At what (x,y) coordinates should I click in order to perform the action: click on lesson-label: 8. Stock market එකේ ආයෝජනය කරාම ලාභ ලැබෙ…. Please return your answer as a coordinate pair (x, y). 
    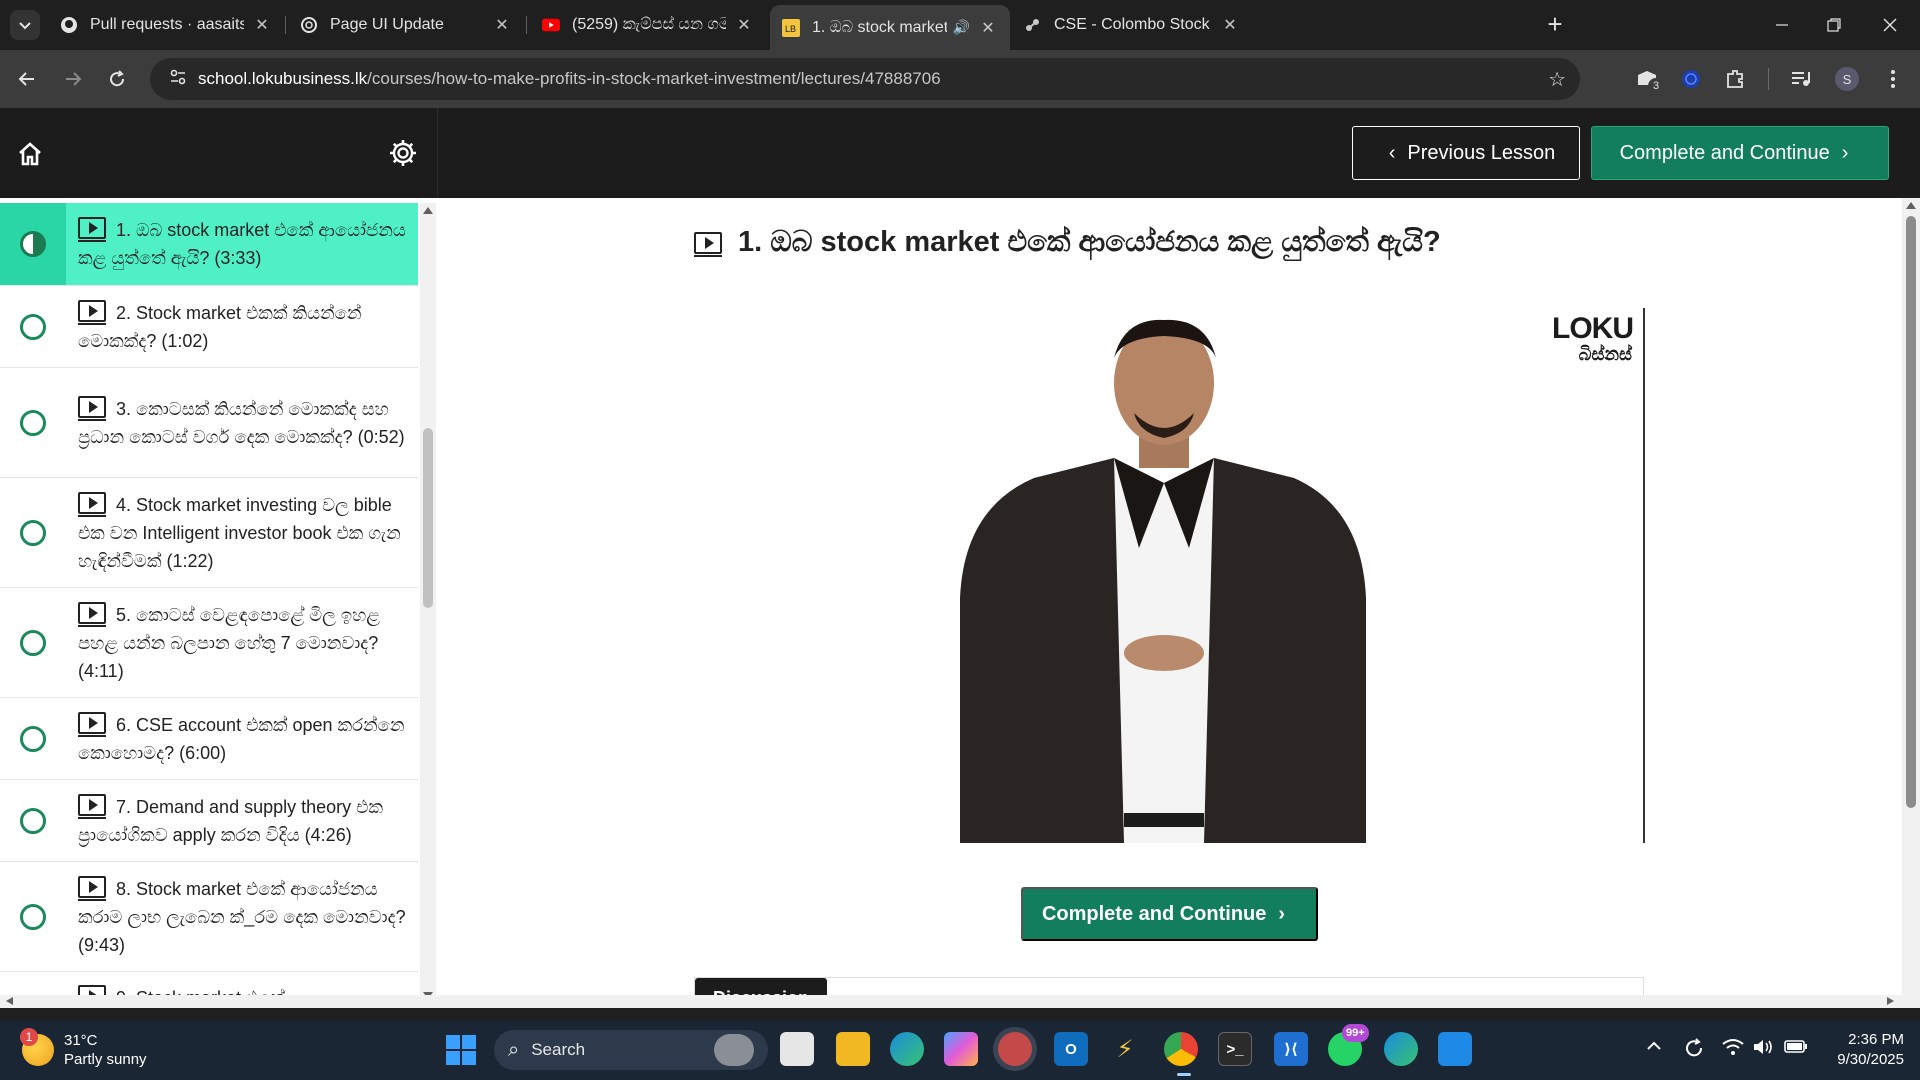
    Looking at the image, I should click on (242, 916).